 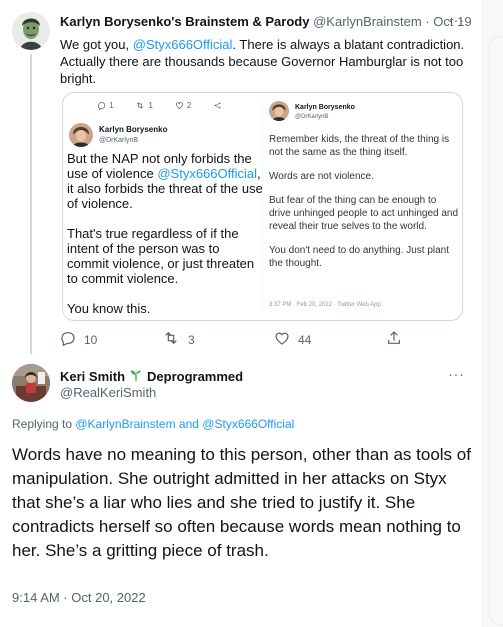 I want to click on tweet-action-bar: 10 3 44, so click(x=230, y=339).